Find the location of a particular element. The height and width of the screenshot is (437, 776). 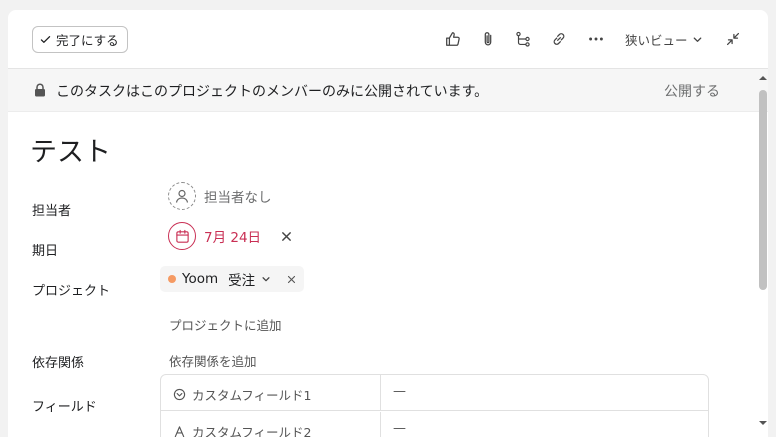

scroll-up-arrow-icon is located at coordinates (763, 78).